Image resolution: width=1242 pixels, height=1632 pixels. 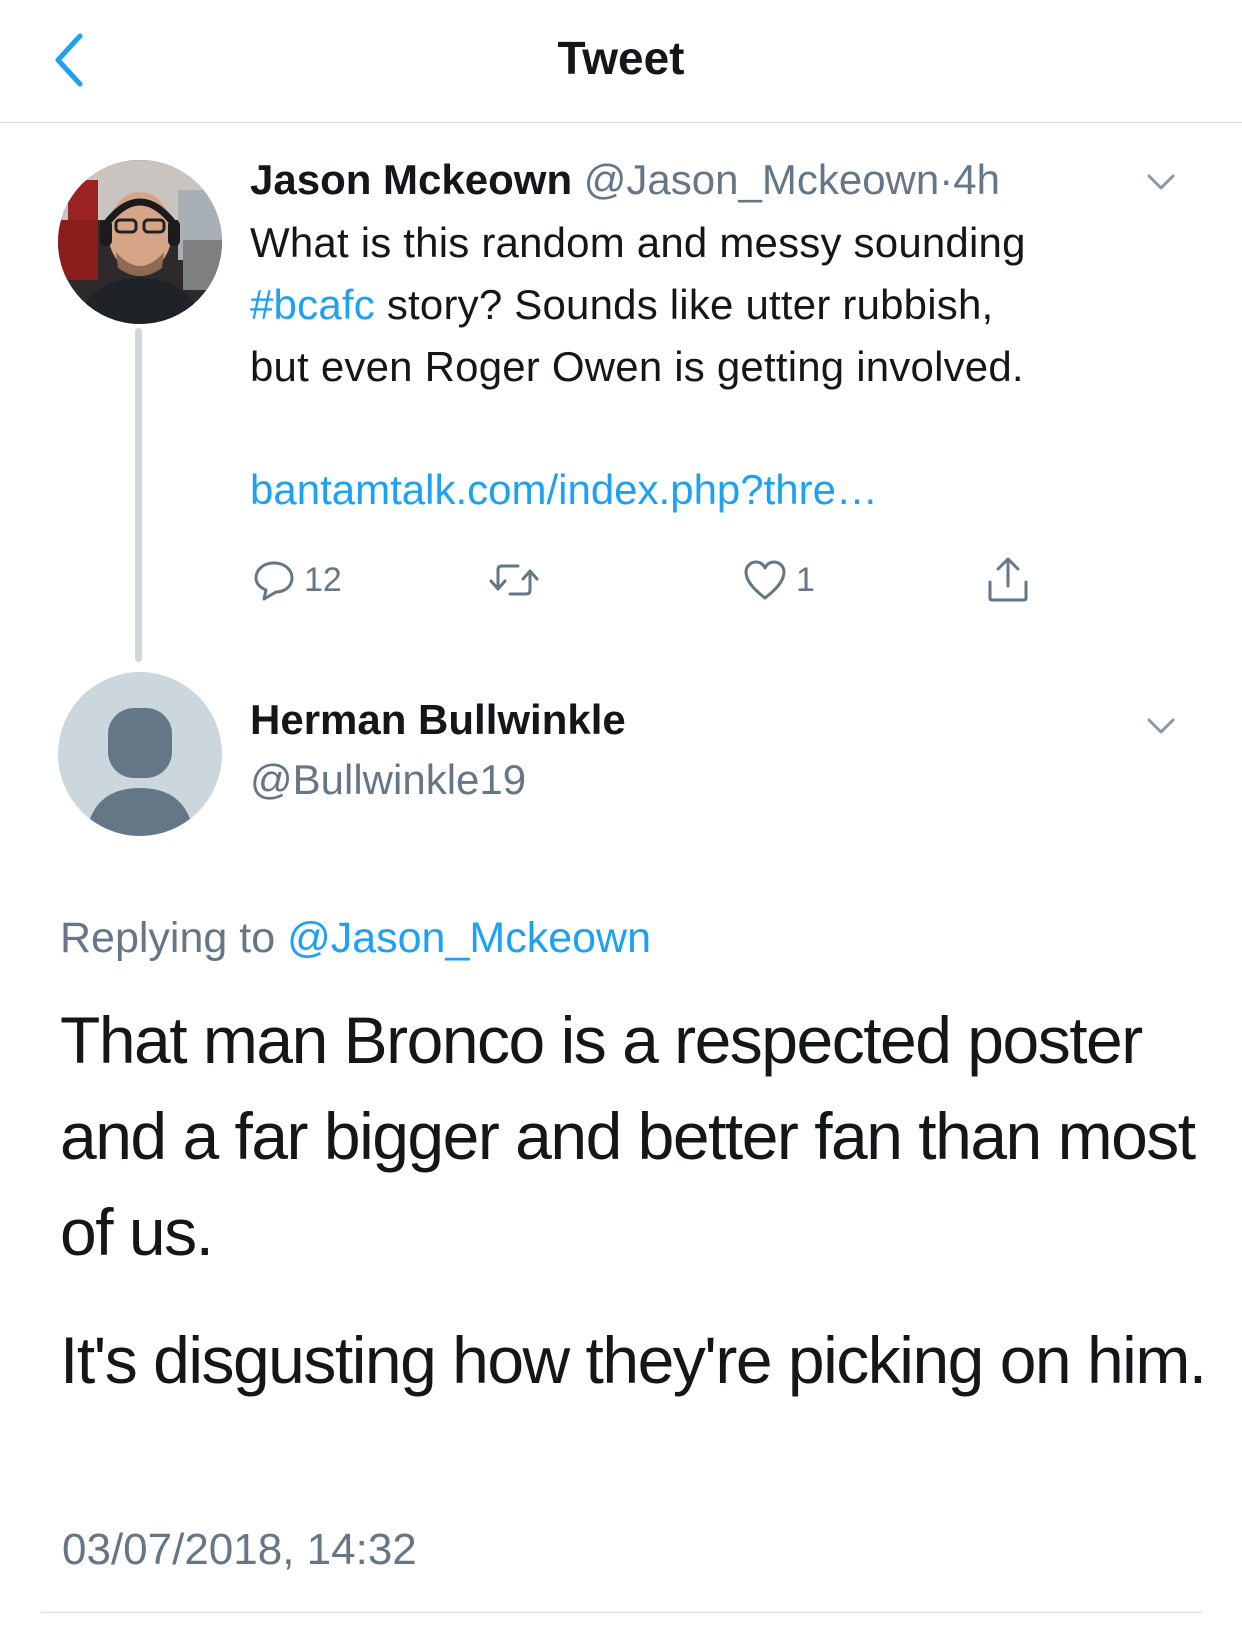 I want to click on author-name: Herman Bullwinkle, so click(x=438, y=720).